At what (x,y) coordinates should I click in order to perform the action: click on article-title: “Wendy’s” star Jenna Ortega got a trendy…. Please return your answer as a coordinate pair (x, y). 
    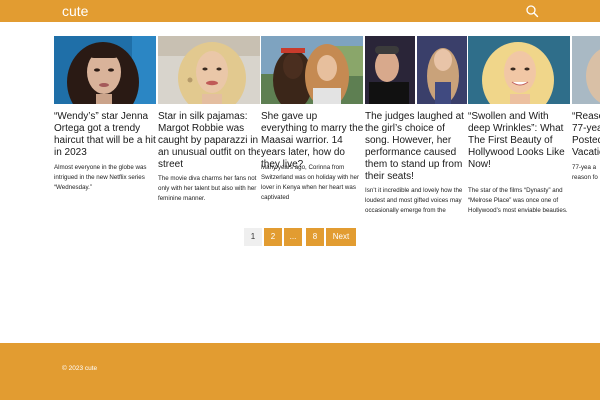
    Looking at the image, I should click on (105, 135).